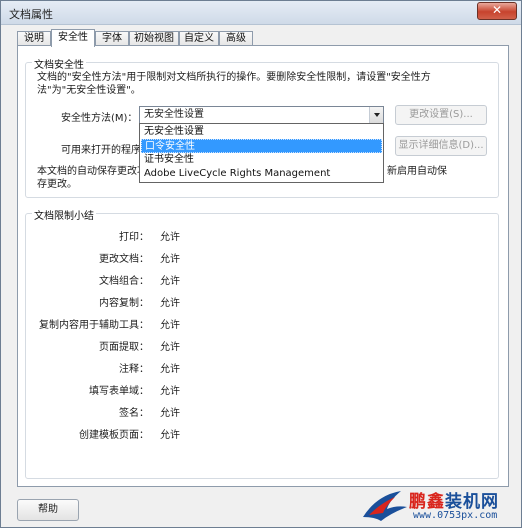 The image size is (522, 528). What do you see at coordinates (497, 11) in the screenshot?
I see `close-button: ✕` at bounding box center [497, 11].